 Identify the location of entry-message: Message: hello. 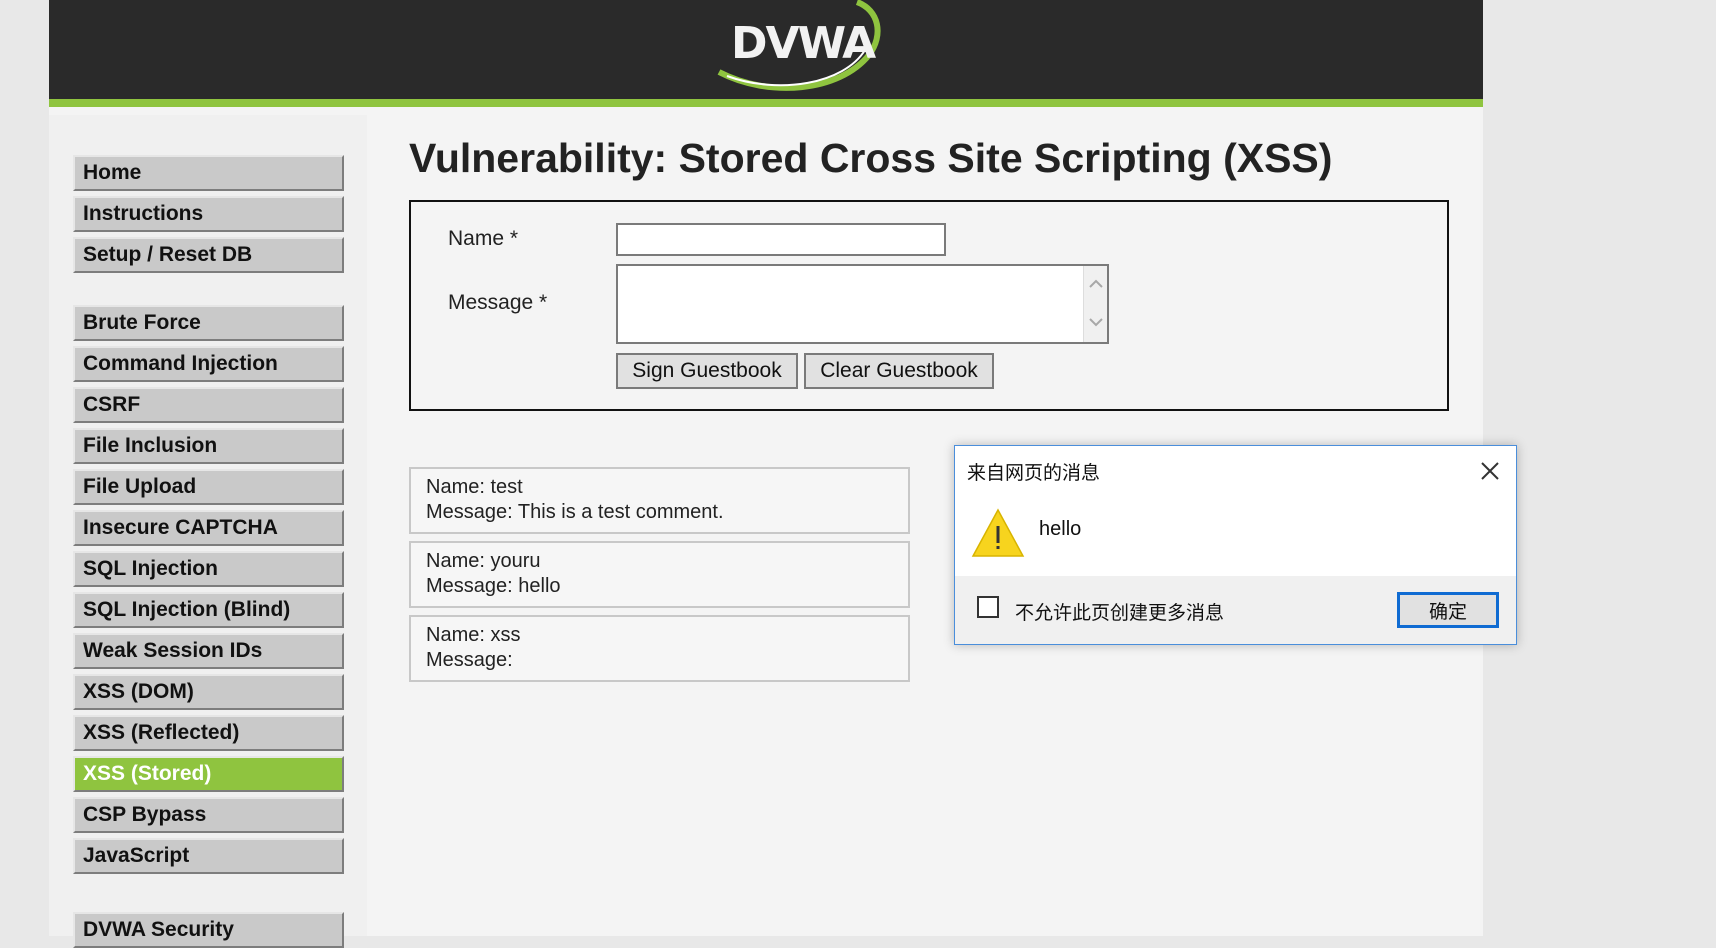
(493, 586).